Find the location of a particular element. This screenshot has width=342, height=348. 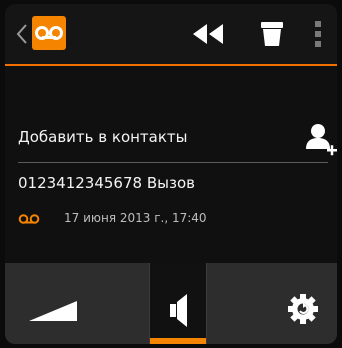

voicemail-app-icon is located at coordinates (49, 33).